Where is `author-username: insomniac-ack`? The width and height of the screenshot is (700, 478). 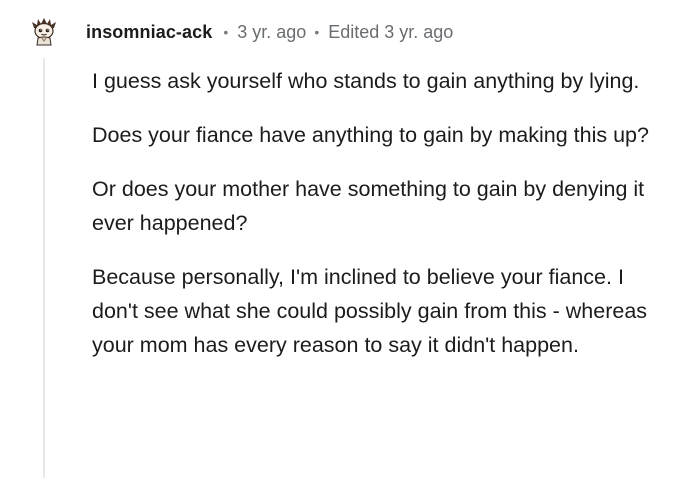
author-username: insomniac-ack is located at coordinates (149, 32).